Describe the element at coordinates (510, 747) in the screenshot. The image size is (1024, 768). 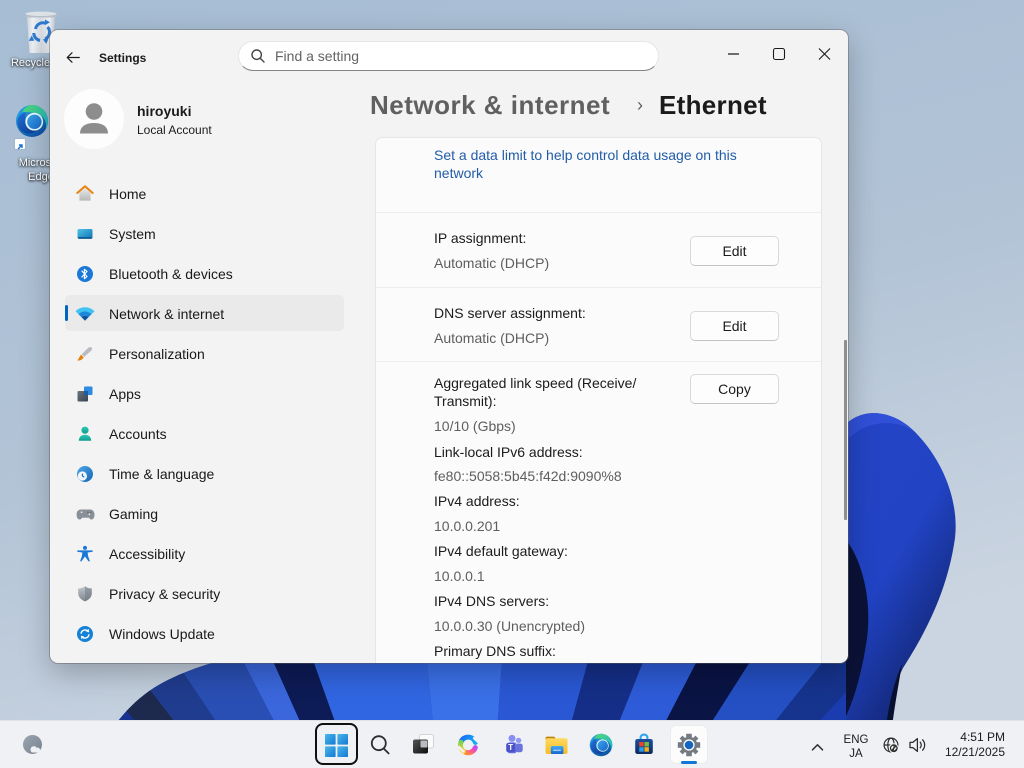
I see `svg-text: T` at that location.